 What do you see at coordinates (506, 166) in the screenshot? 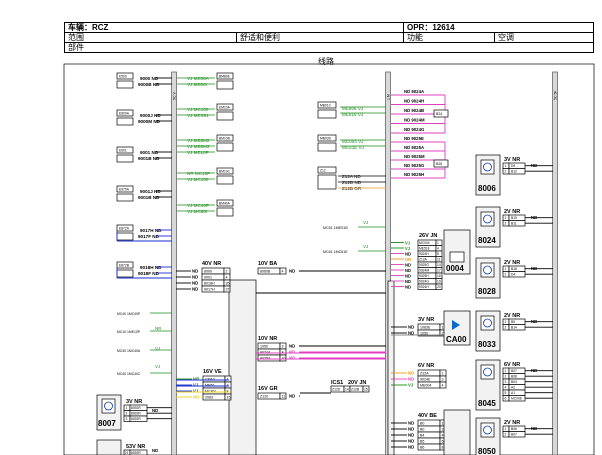
I see `comp-8006-pin-text: 1` at bounding box center [506, 166].